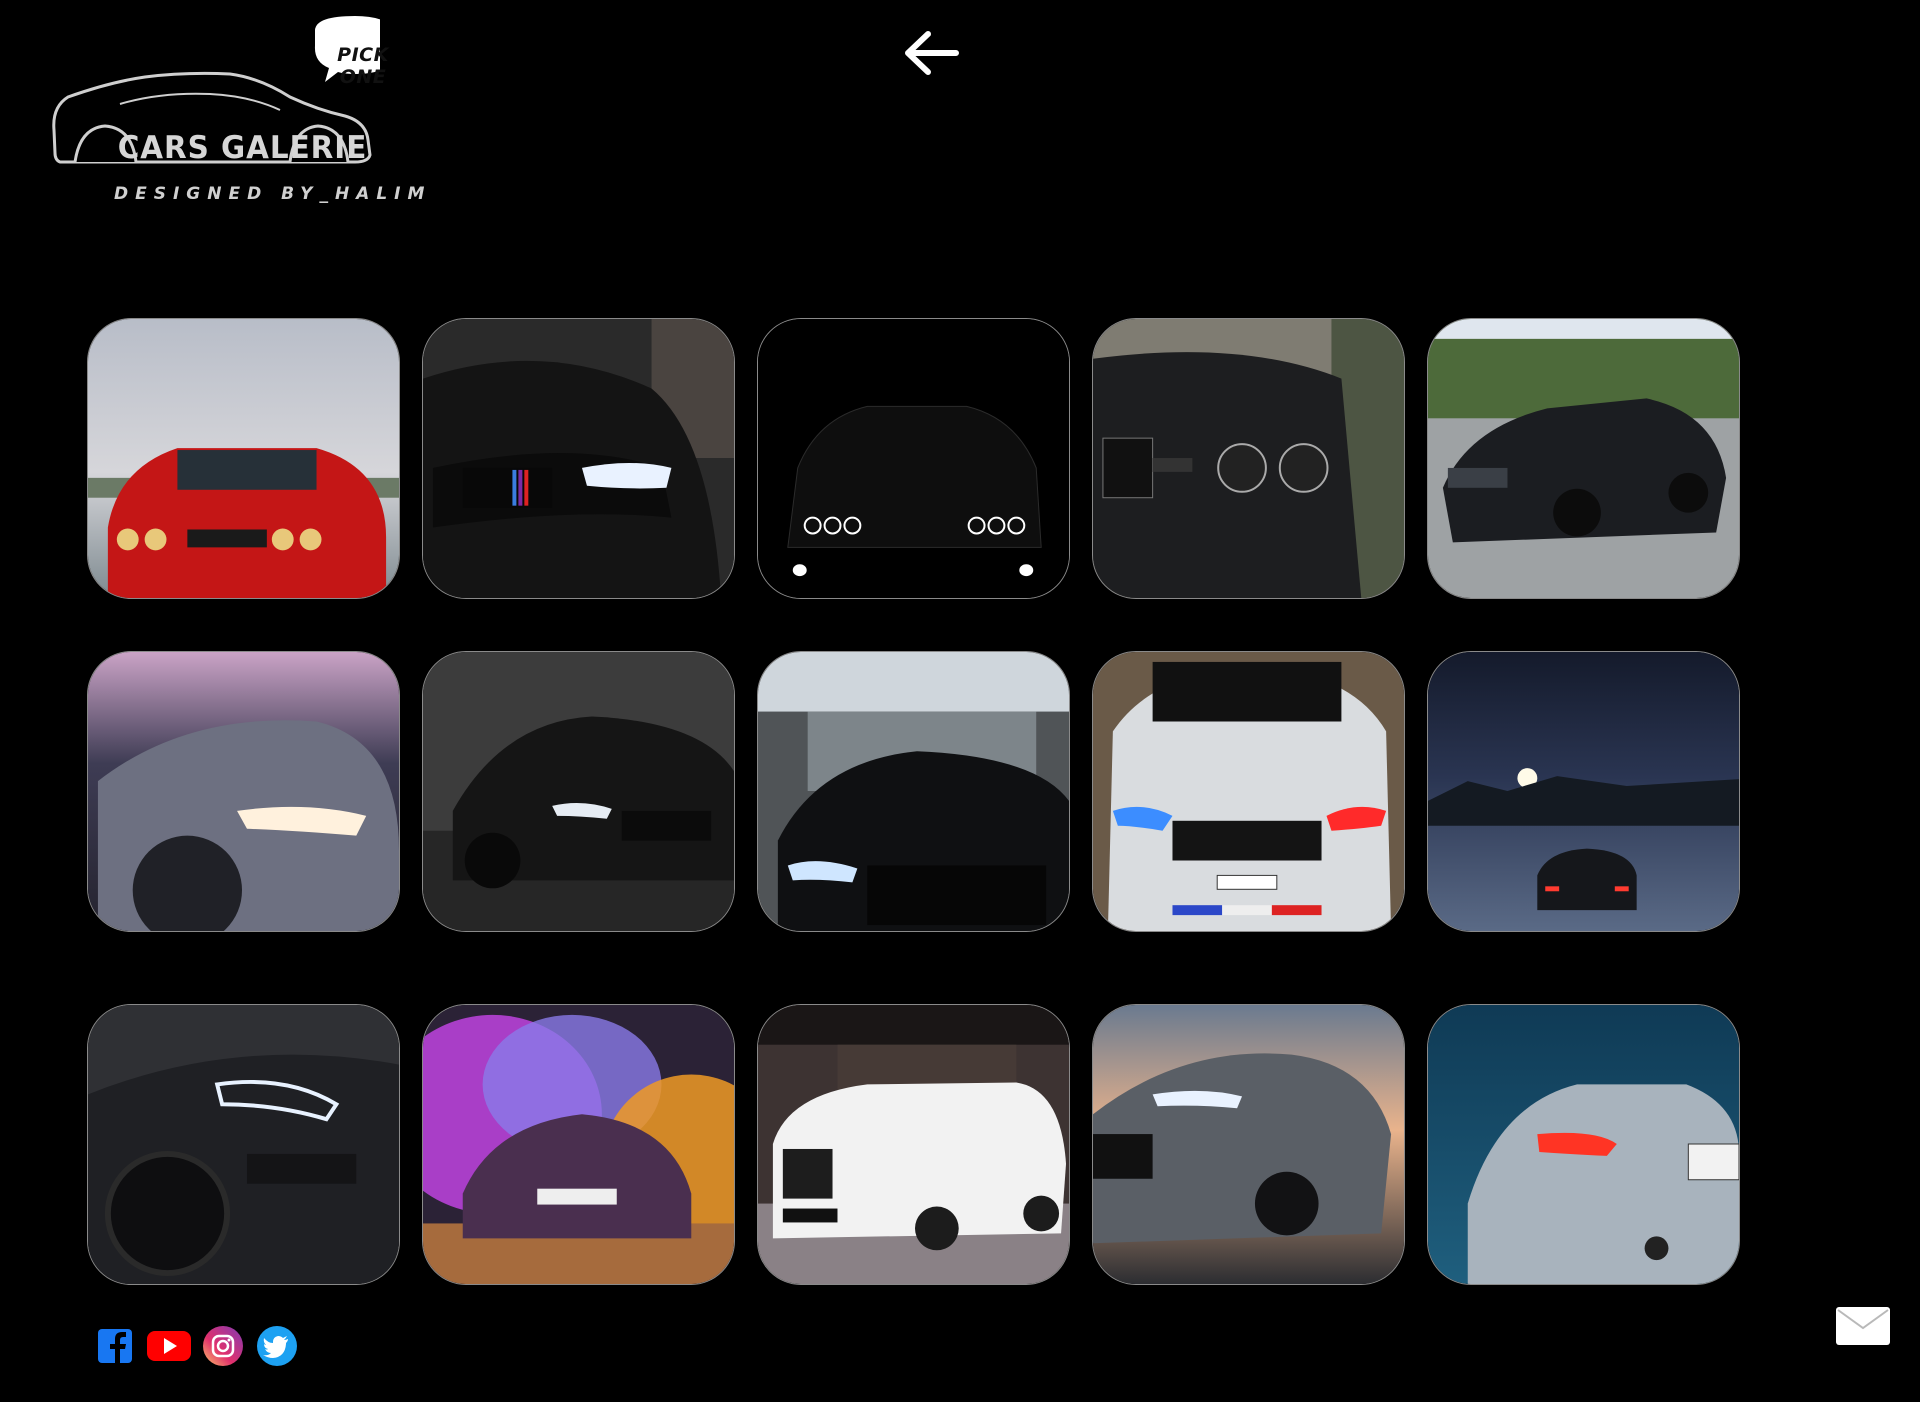  Describe the element at coordinates (1583, 1144) in the screenshot. I see `gallery-image-silver-bmw-m4-rear` at that location.